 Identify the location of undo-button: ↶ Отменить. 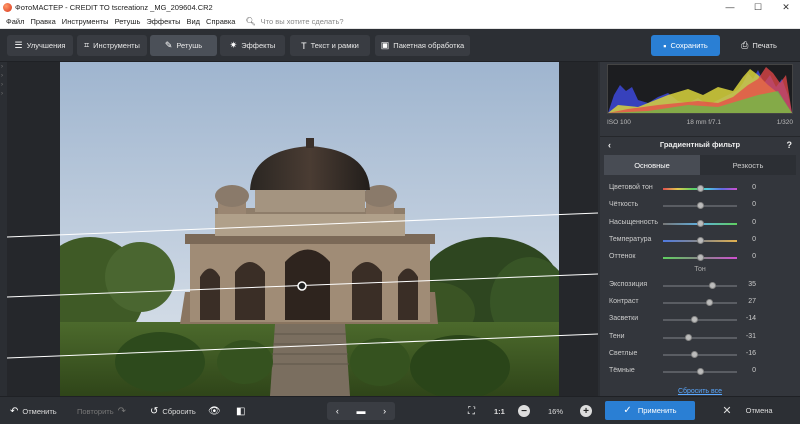
(33, 411).